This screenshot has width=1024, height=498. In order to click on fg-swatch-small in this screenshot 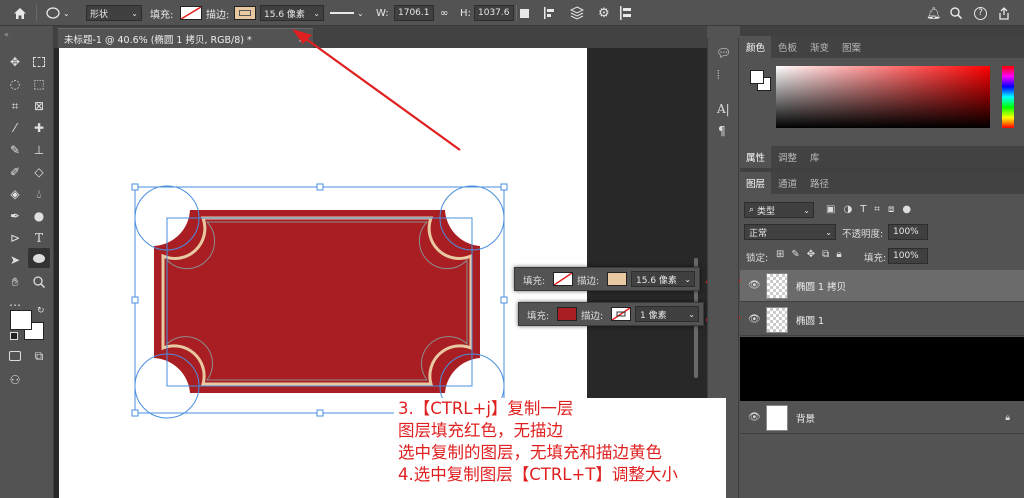, I will do `click(757, 77)`.